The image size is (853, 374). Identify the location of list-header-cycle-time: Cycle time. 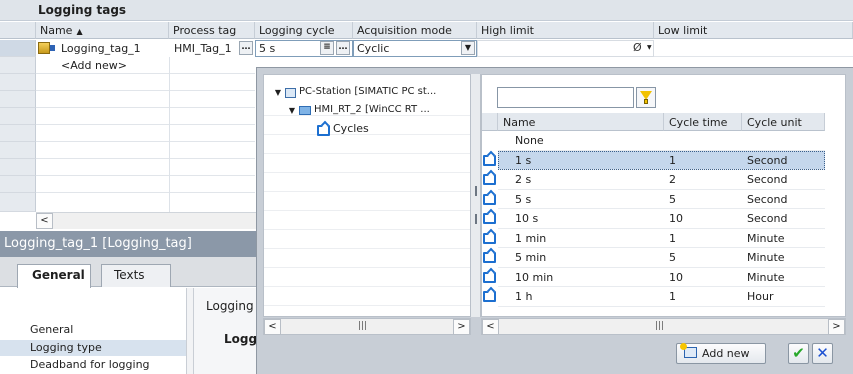
(703, 122).